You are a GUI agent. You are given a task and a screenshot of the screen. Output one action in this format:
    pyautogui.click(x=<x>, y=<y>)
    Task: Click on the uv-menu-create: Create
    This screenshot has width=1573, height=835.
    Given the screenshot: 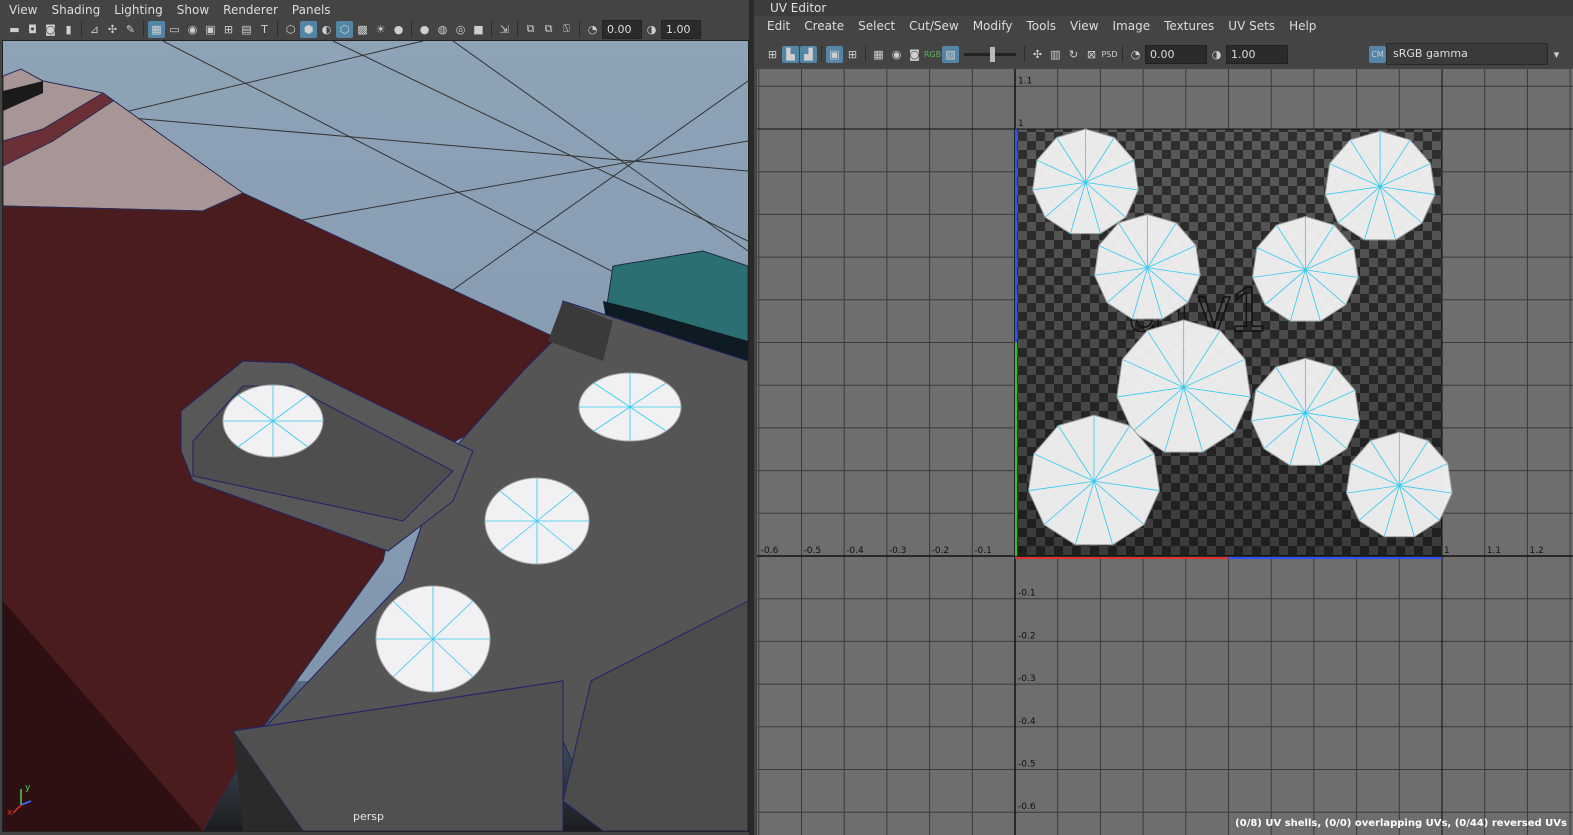 What is the action you would take?
    pyautogui.click(x=824, y=26)
    